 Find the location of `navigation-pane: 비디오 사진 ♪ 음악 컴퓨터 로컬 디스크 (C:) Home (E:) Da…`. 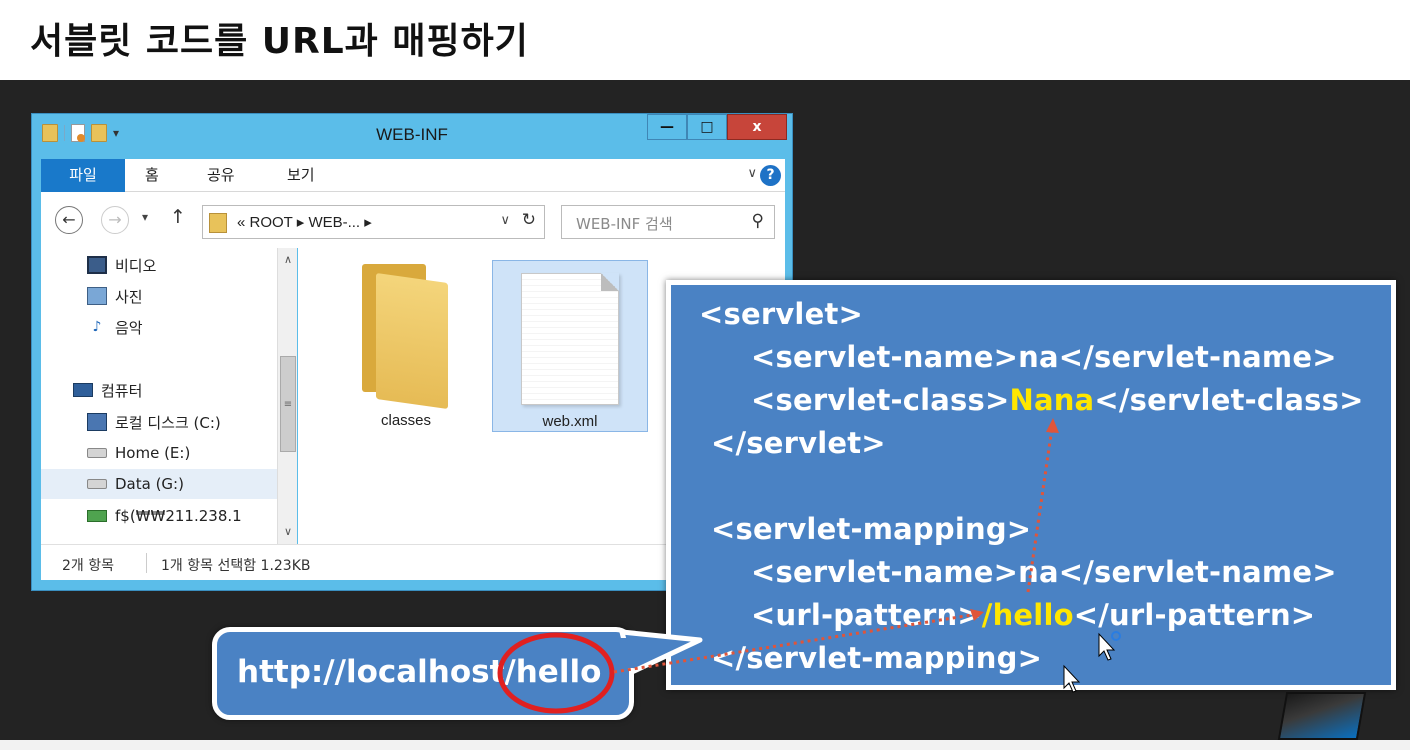

navigation-pane: 비디오 사진 ♪ 음악 컴퓨터 로컬 디스크 (C:) Home (E:) Da… is located at coordinates (159, 396).